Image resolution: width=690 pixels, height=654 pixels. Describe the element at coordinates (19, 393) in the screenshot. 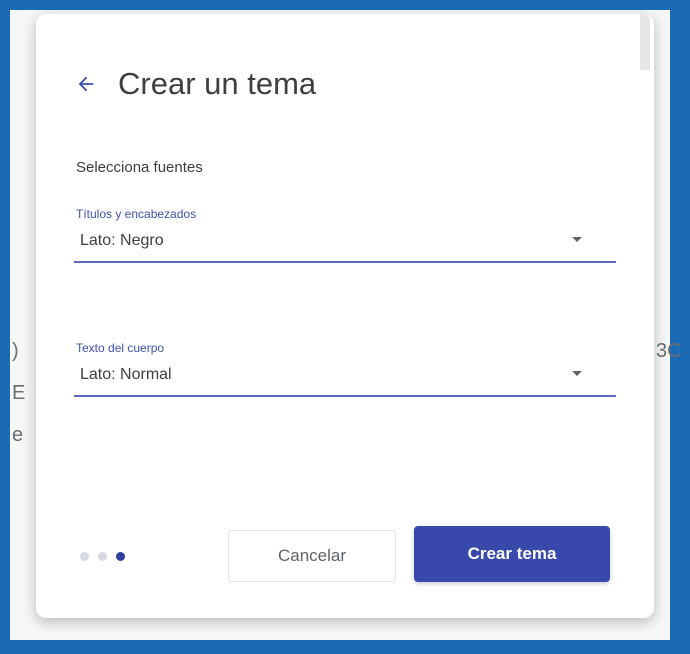

I see `background-text-fragment: E` at that location.